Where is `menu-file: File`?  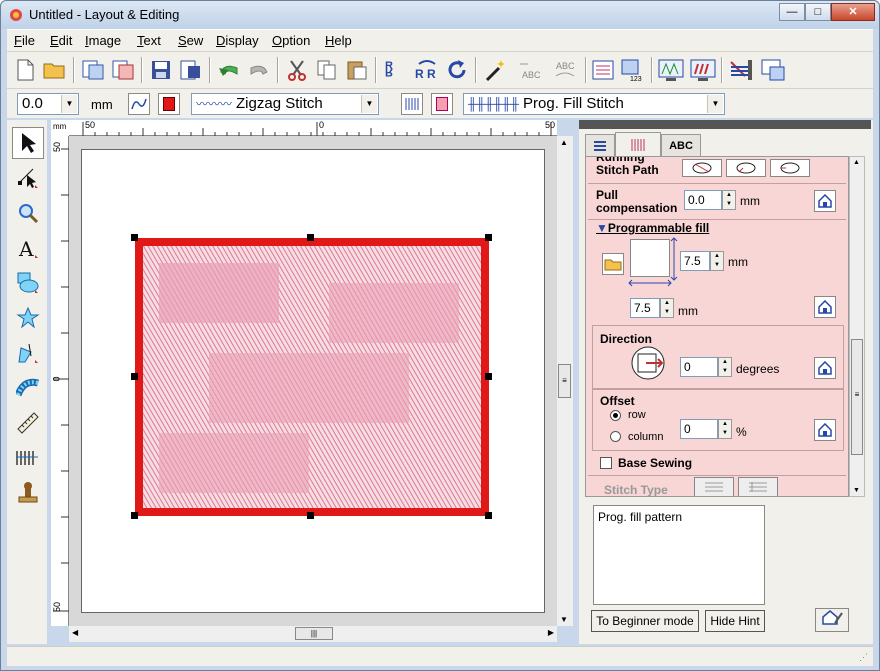 menu-file: File is located at coordinates (24, 40).